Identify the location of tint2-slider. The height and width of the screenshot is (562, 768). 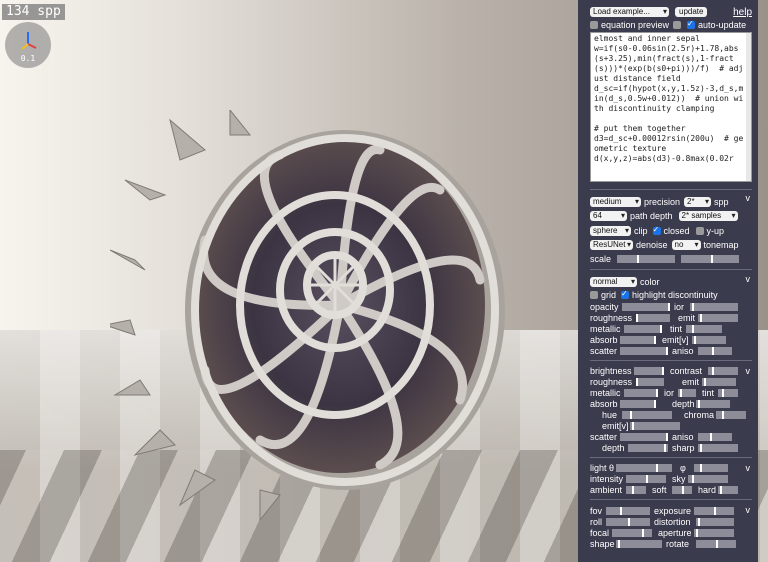
(728, 393).